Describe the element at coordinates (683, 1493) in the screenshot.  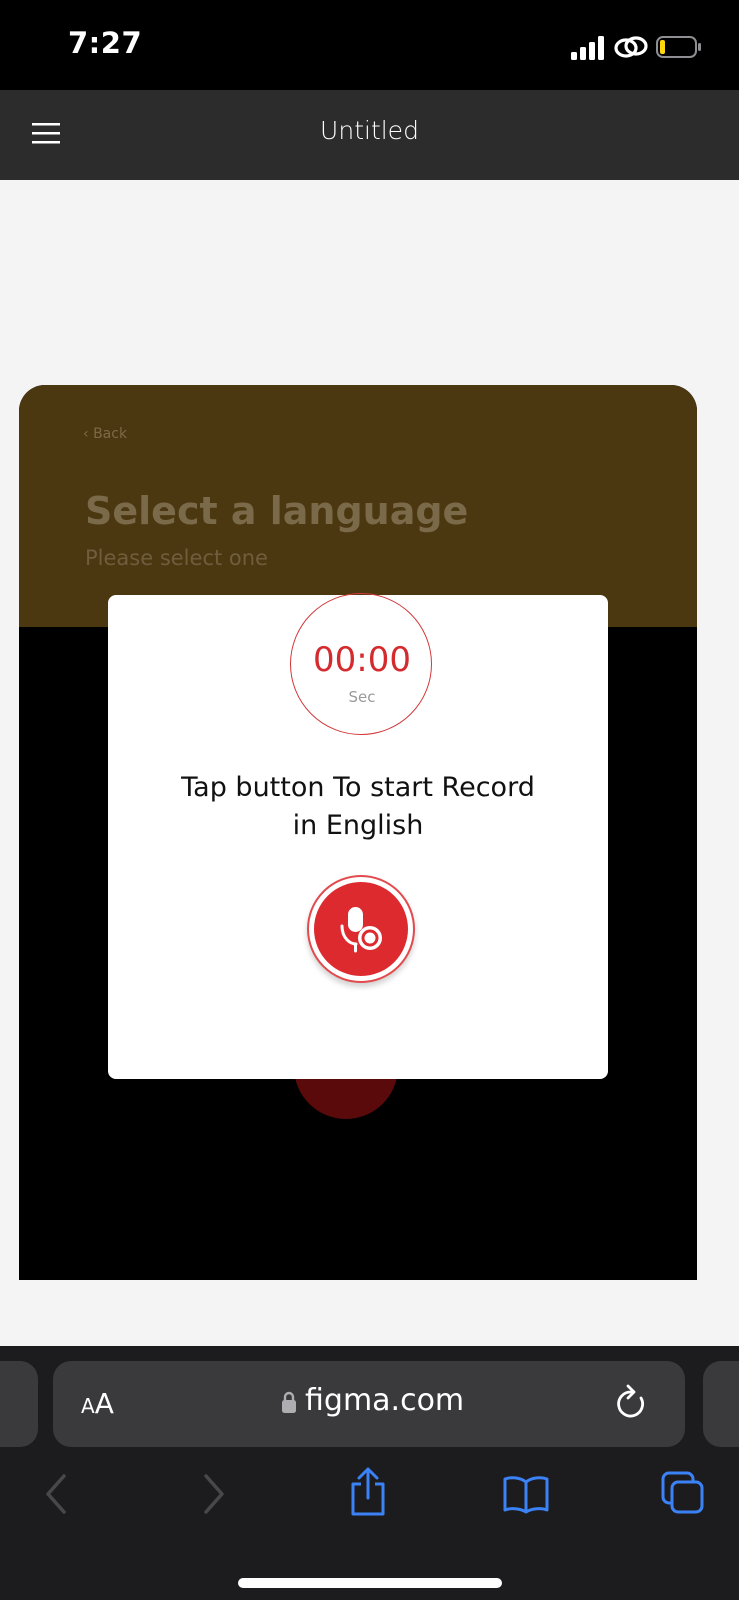
I see `tabs-icon` at that location.